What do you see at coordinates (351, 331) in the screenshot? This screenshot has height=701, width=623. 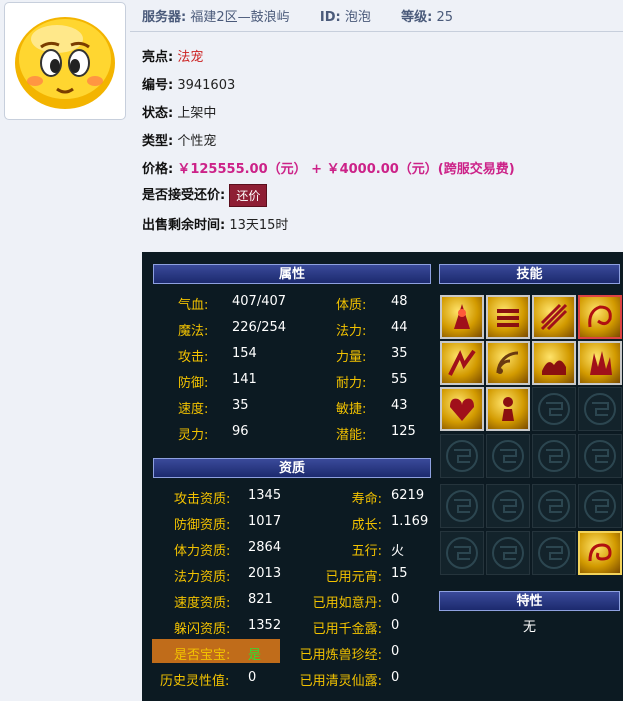 I see `attr-label: 法力:` at bounding box center [351, 331].